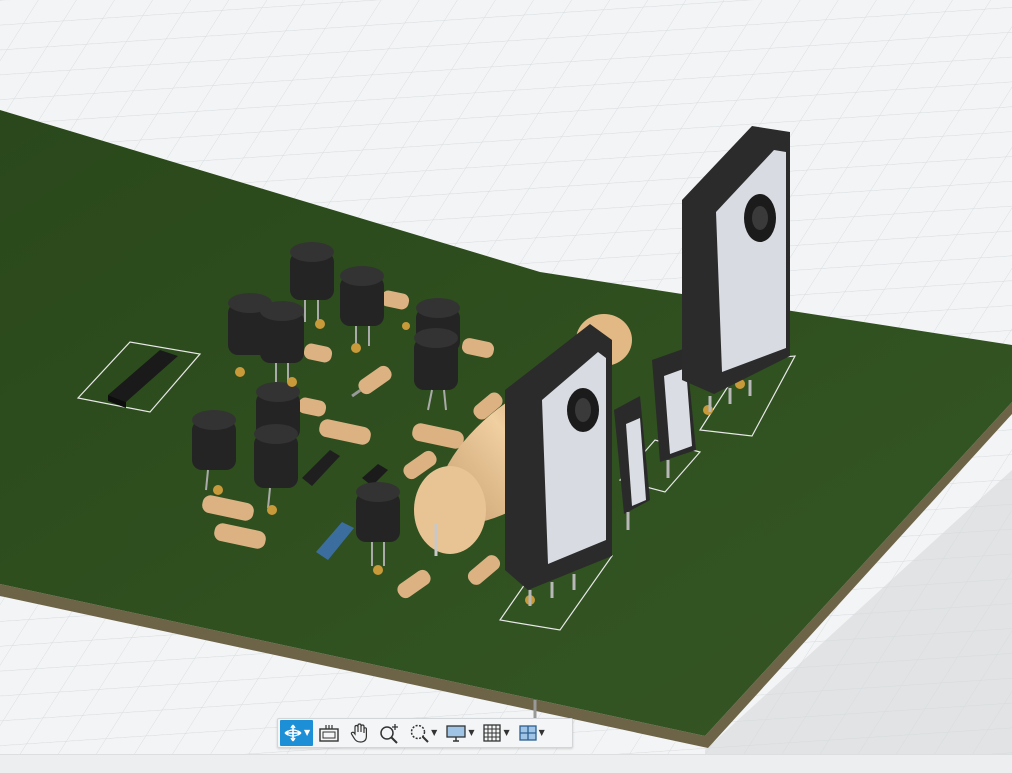  I want to click on grid-settings-button: ▼, so click(495, 733).